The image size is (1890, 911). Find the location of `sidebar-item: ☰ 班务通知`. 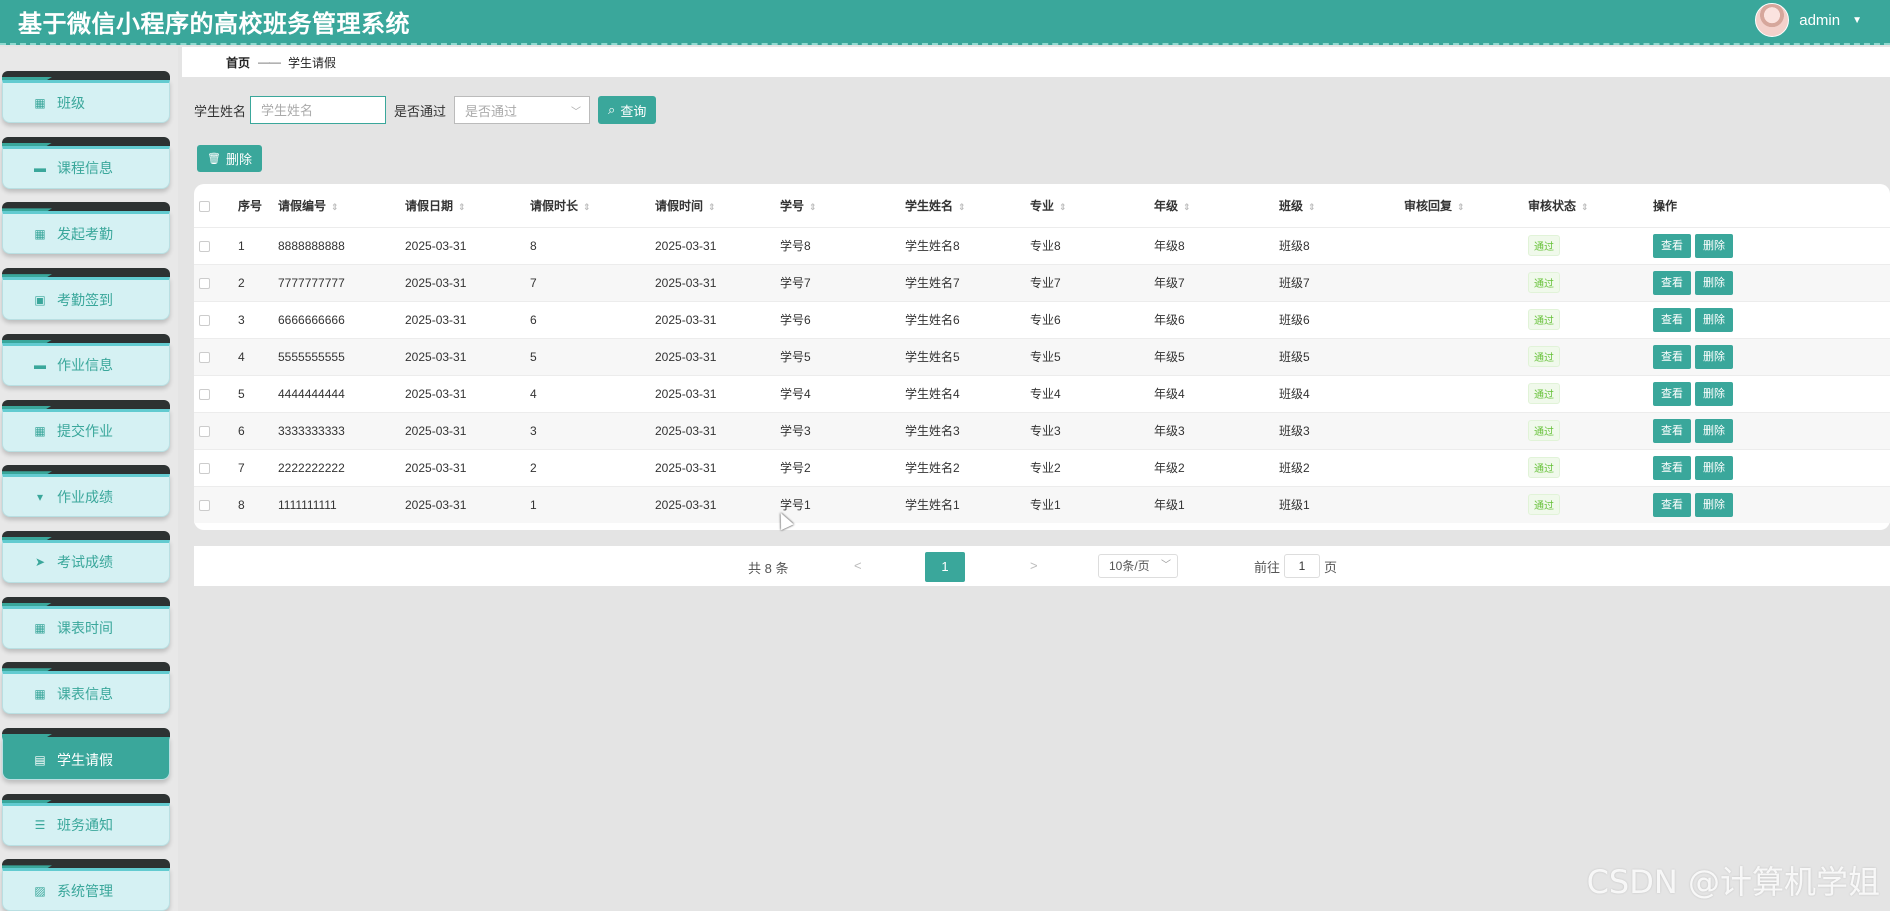

sidebar-item: ☰ 班务通知 is located at coordinates (86, 819).